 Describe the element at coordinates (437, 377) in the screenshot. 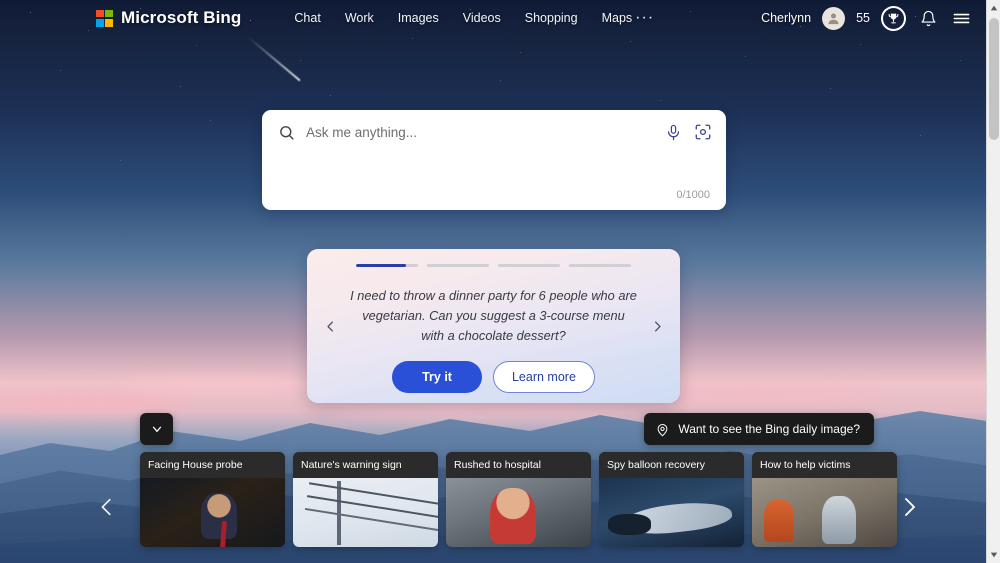

I see `try-it-button: Try it` at that location.